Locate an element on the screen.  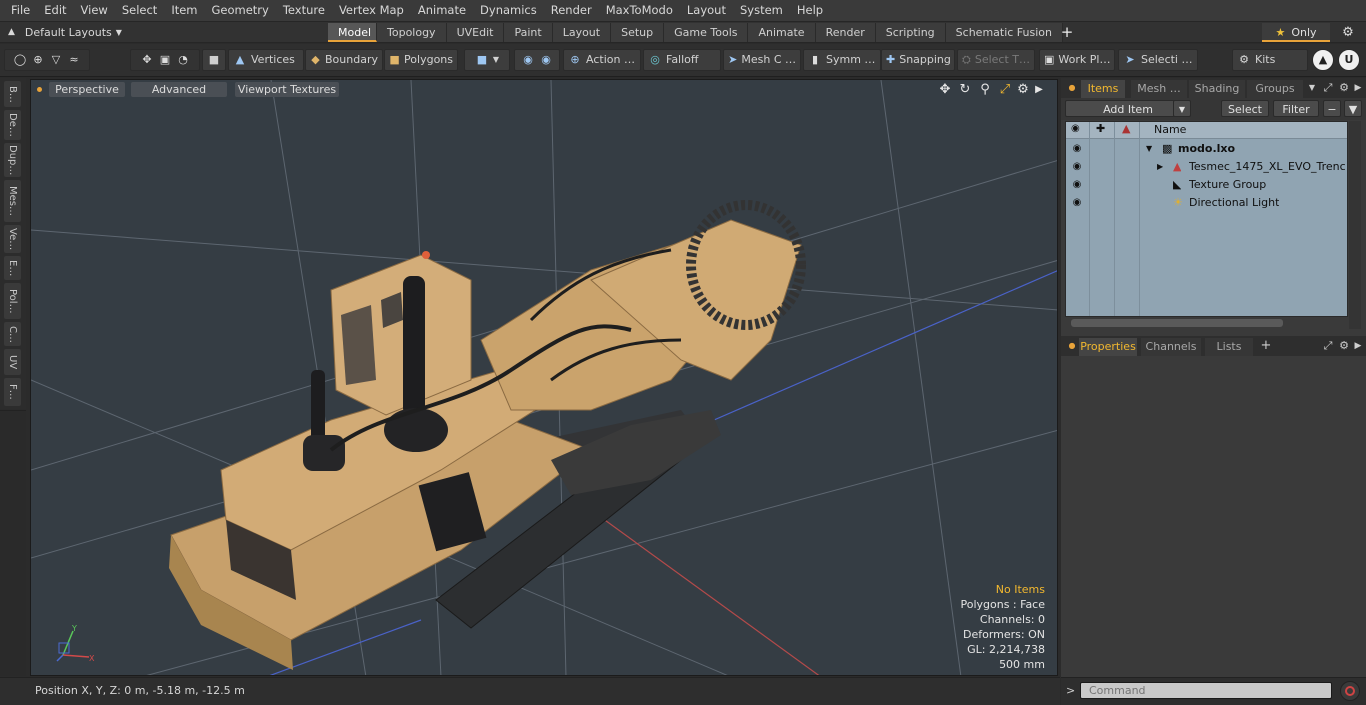
menu-file: File is located at coordinates (20, 10).